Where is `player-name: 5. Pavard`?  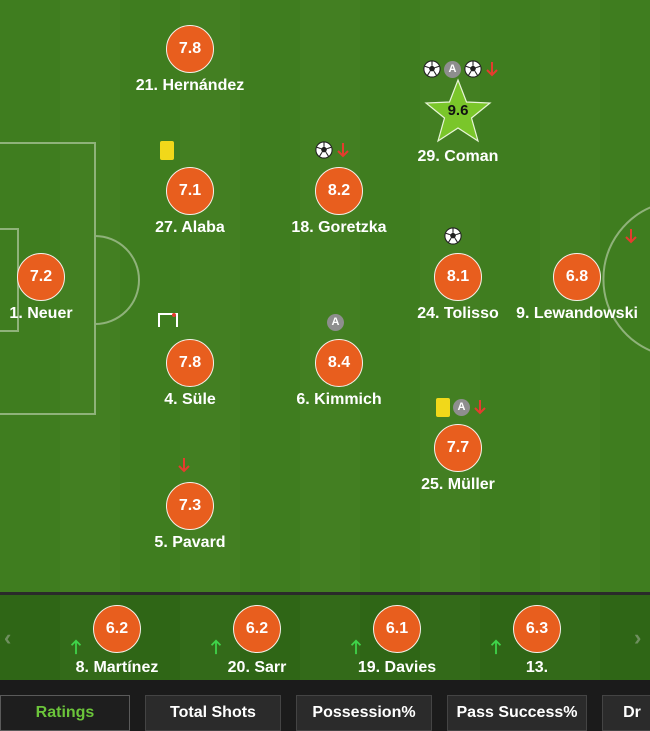
player-name: 5. Pavard is located at coordinates (190, 542).